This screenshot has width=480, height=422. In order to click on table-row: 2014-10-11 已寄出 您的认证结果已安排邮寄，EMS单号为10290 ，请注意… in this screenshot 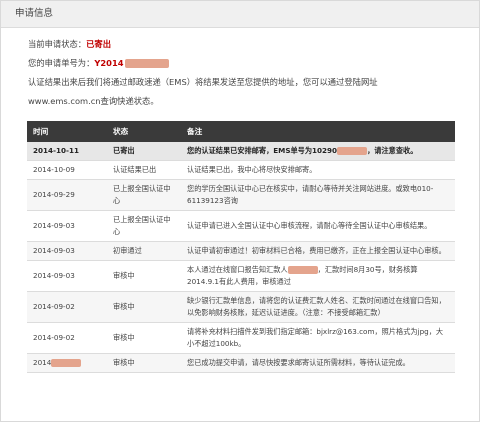, I will do `click(241, 151)`.